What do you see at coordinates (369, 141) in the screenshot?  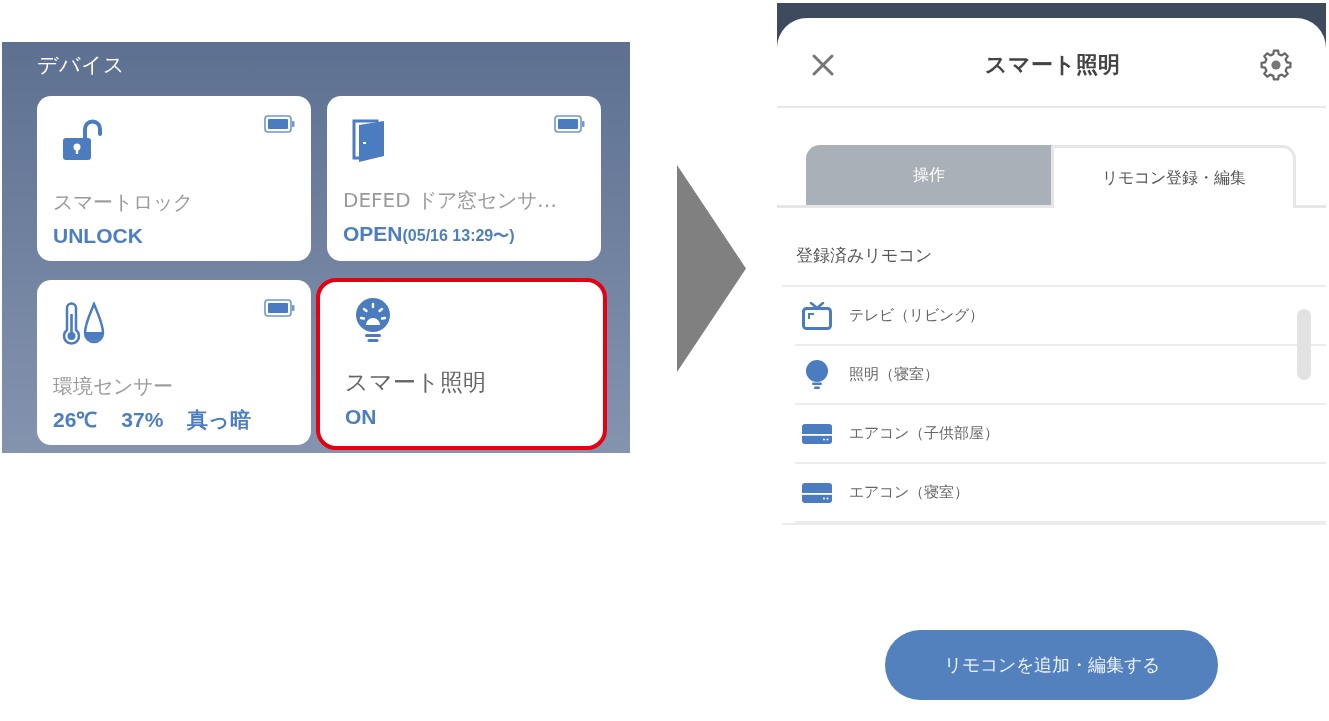 I see `door-icon` at bounding box center [369, 141].